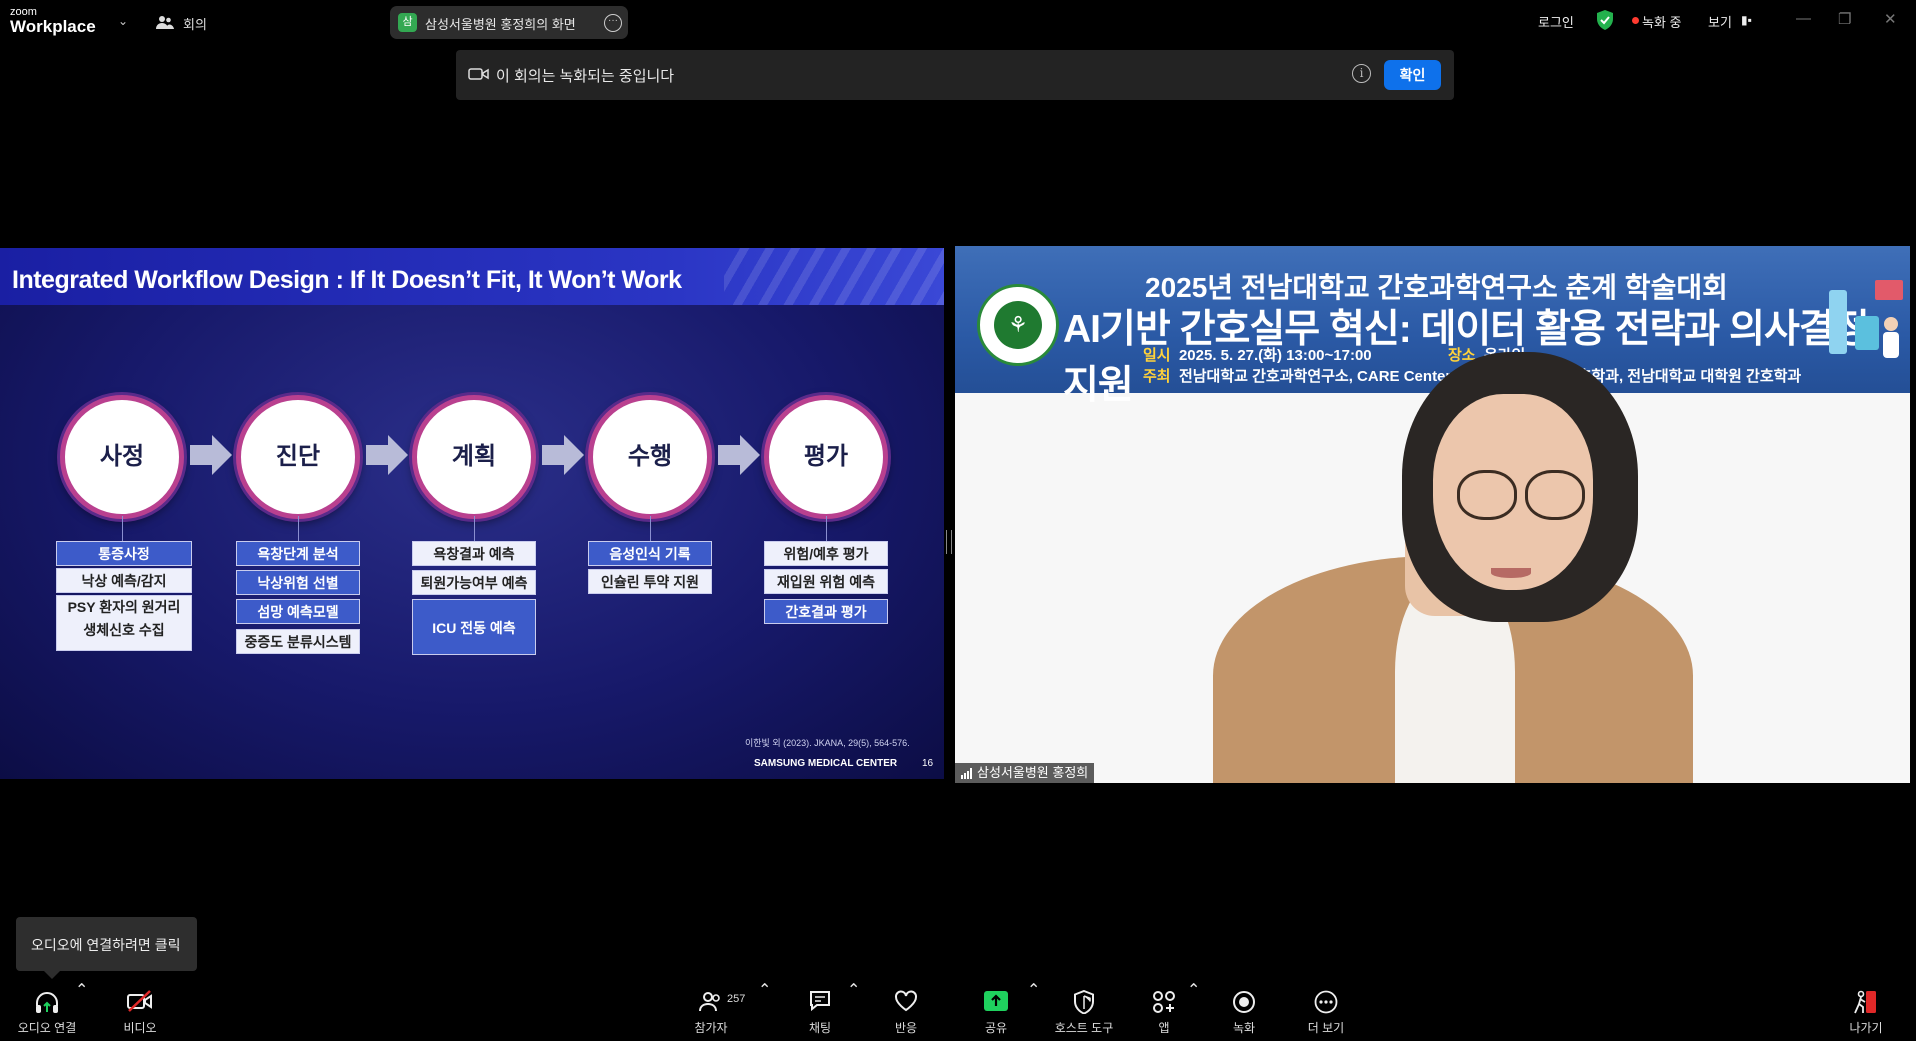 The height and width of the screenshot is (1041, 1916). Describe the element at coordinates (1635, 20) in the screenshot. I see `recording-dot-icon` at that location.